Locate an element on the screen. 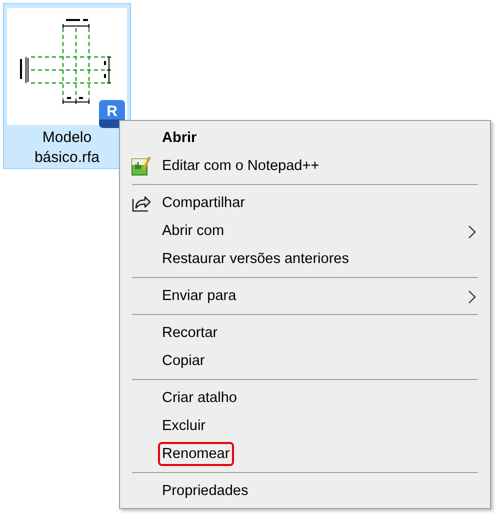  menu-item: Recortar is located at coordinates (305, 333).